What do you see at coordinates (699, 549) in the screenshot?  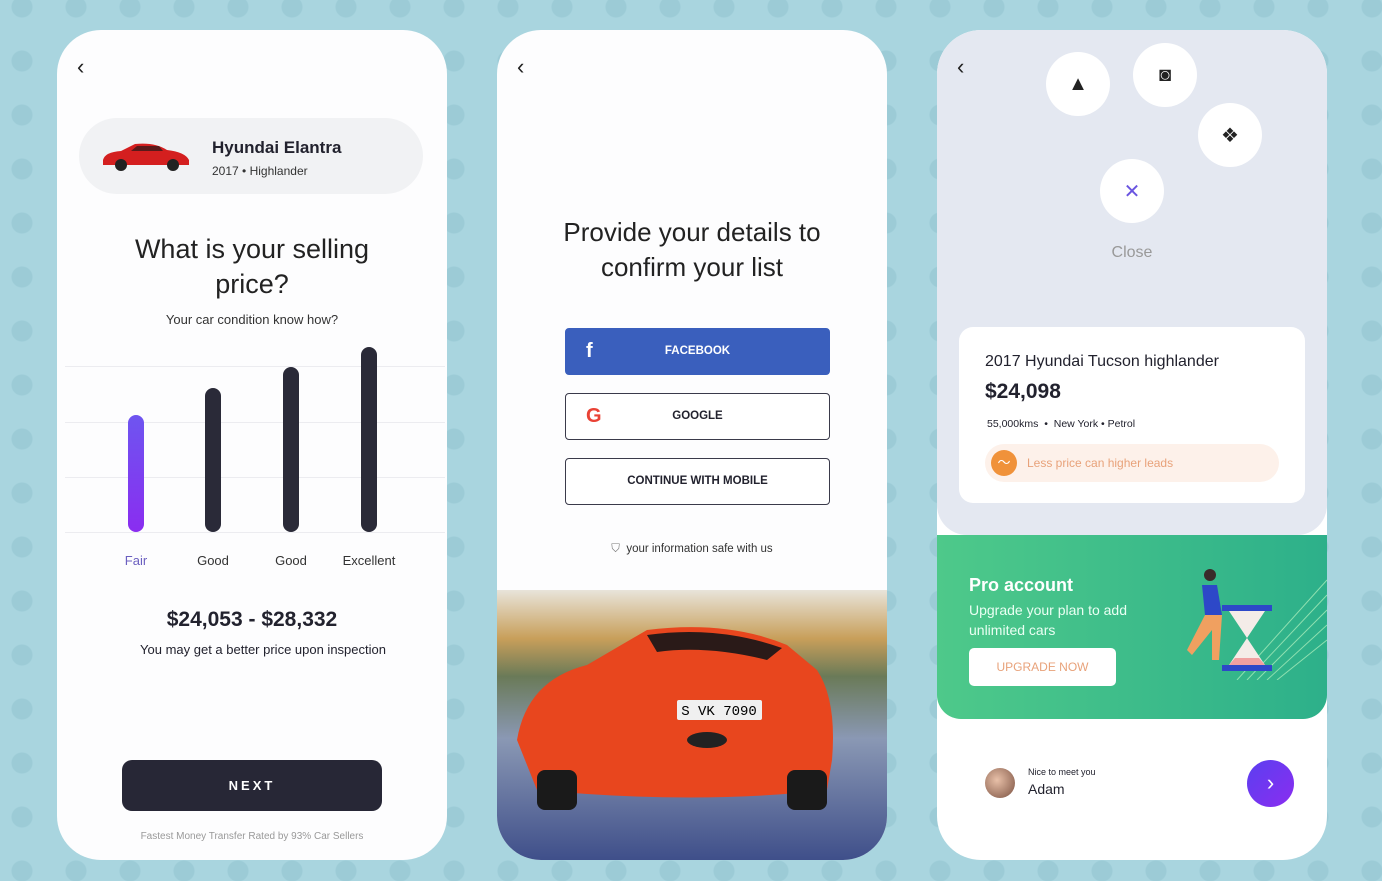 I see `safety-text: your information safe with us` at bounding box center [699, 549].